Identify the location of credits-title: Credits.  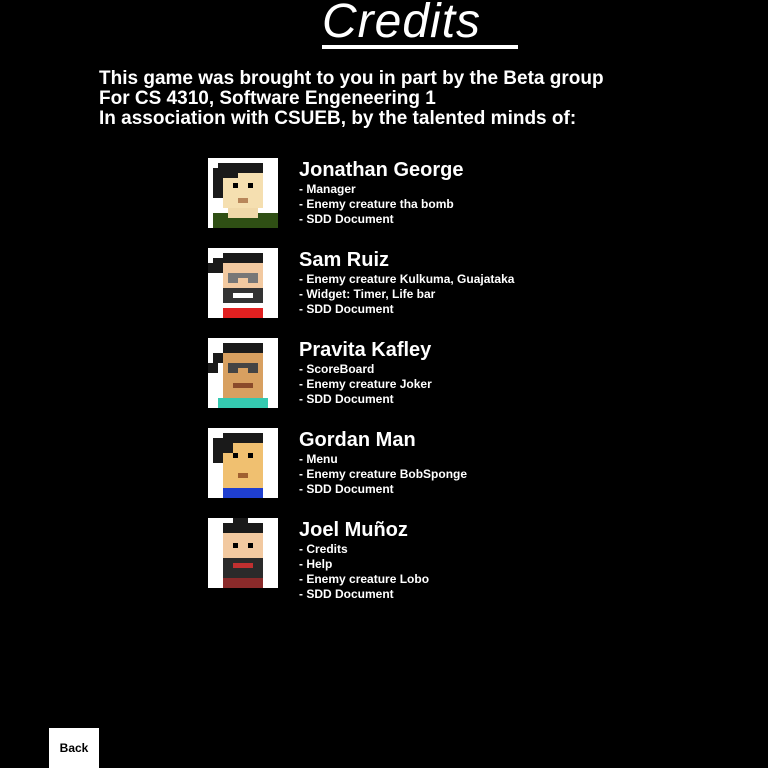
(402, 24).